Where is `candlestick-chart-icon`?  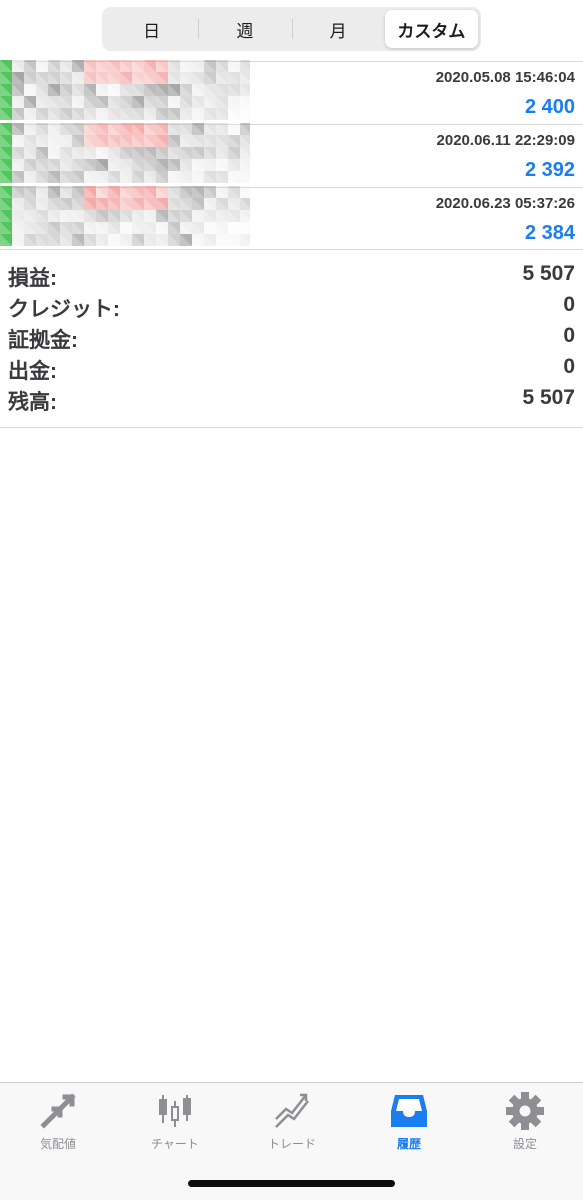
candlestick-chart-icon is located at coordinates (175, 1111).